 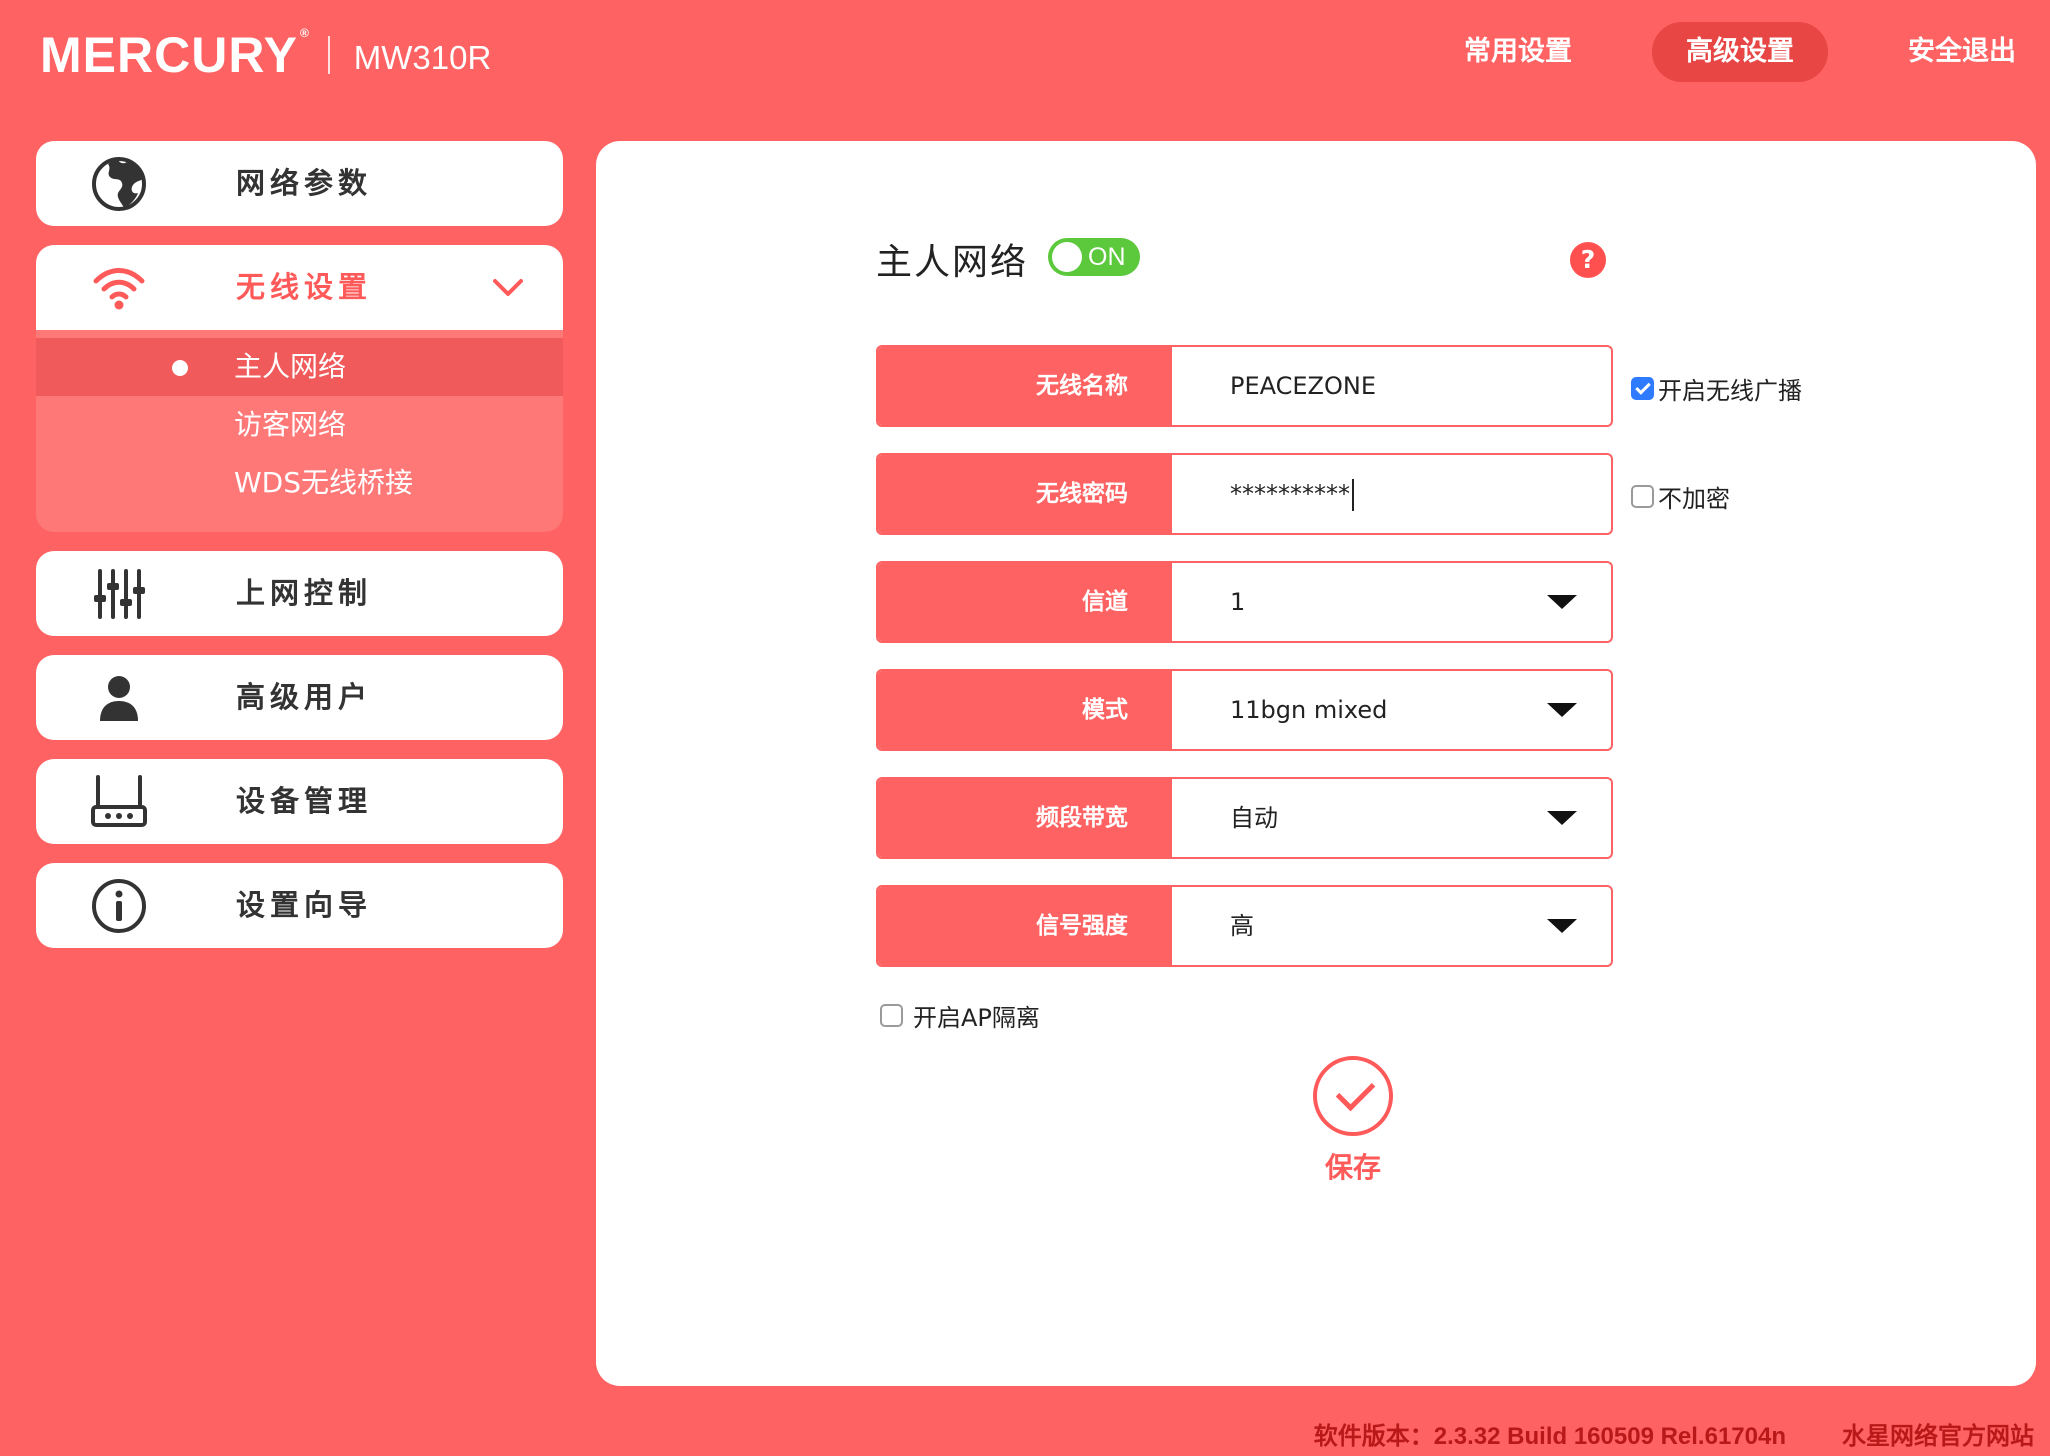 I want to click on no-encrypt-option: 不加密, so click(x=1680, y=496).